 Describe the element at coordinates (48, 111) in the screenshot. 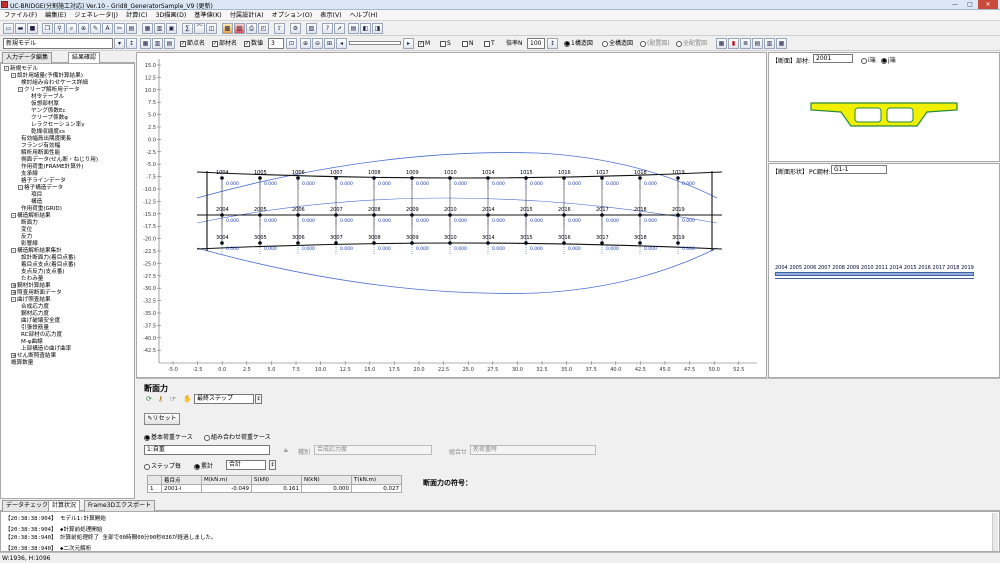

I see `tree-node: ヤング係数Ec` at that location.